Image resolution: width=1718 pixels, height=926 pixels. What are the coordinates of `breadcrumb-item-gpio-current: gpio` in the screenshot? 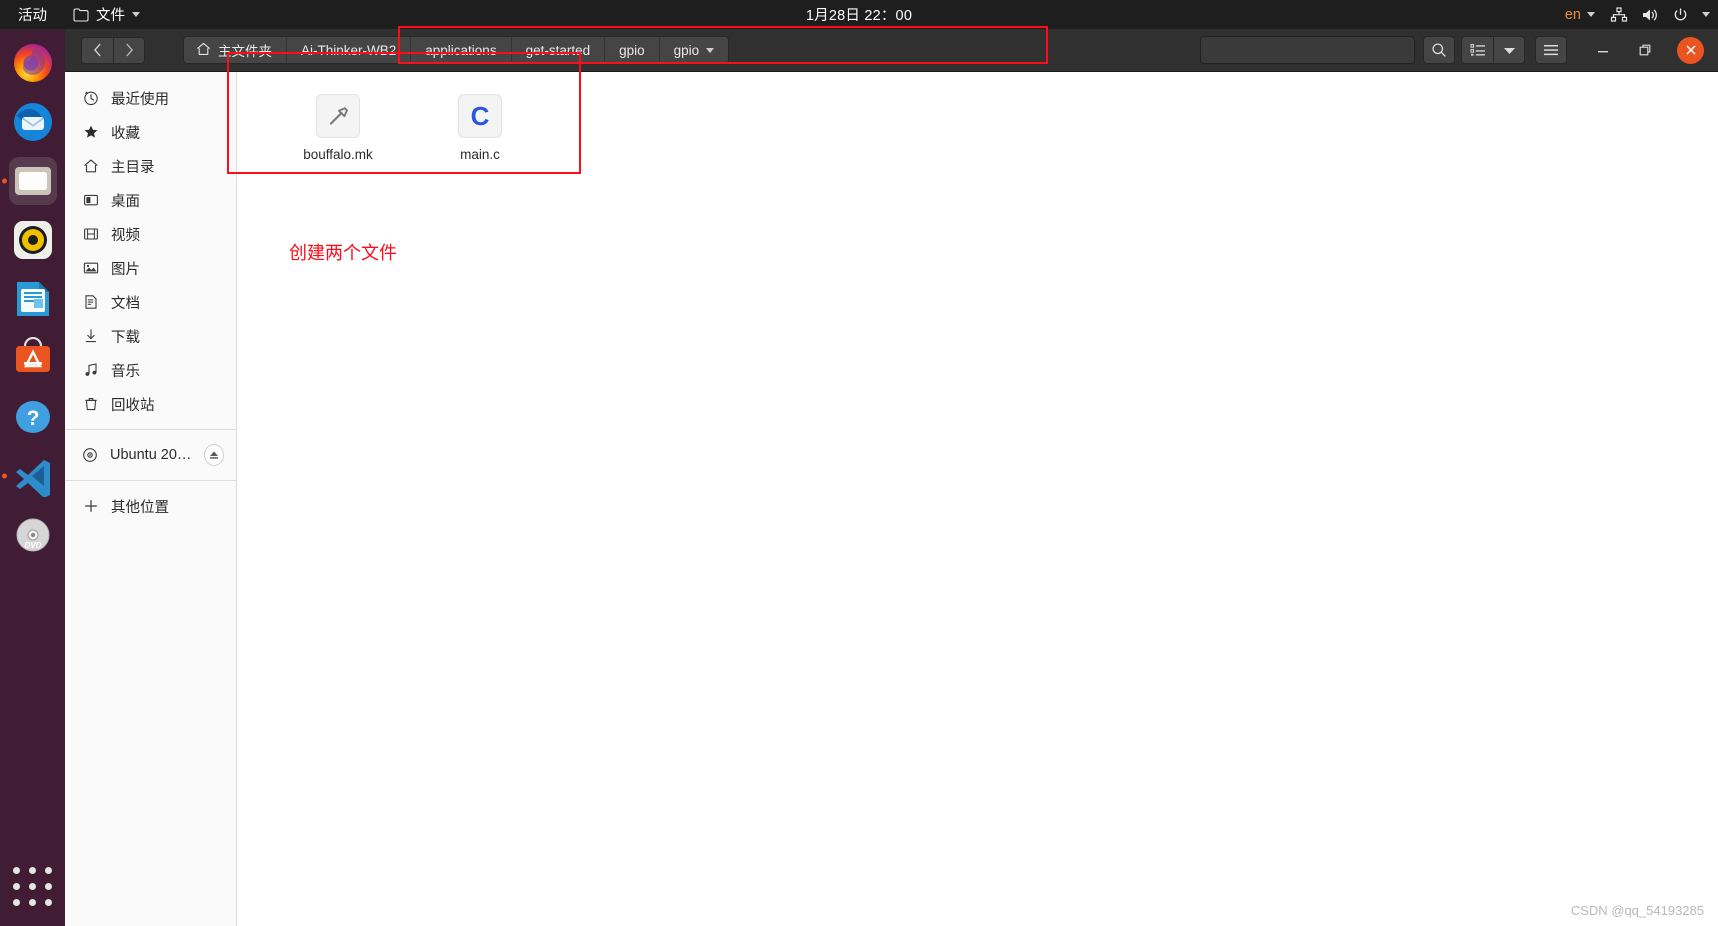 It's located at (694, 50).